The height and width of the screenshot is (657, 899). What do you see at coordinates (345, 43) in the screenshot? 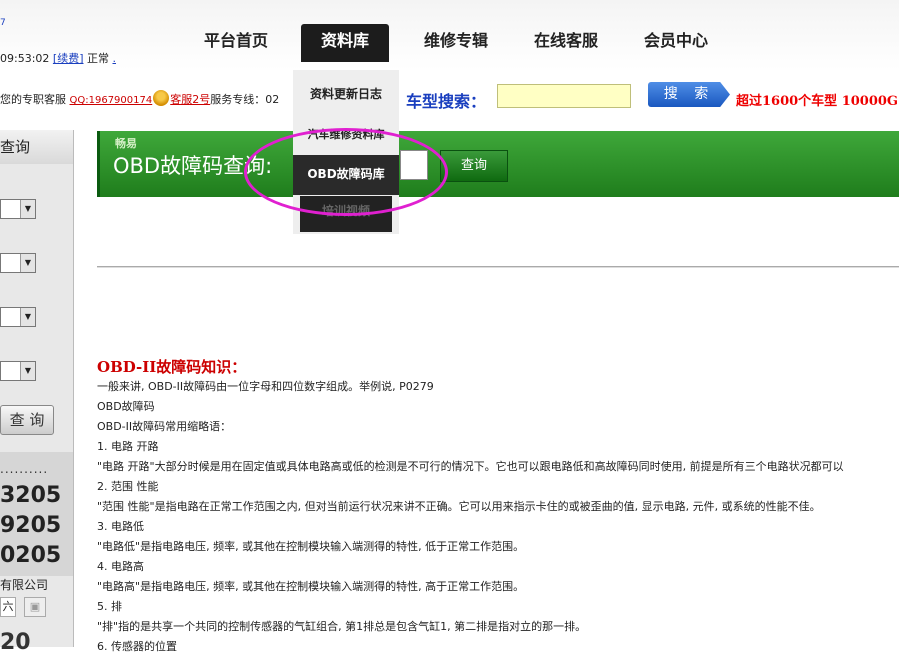
I see `nav-library: 资料库` at bounding box center [345, 43].